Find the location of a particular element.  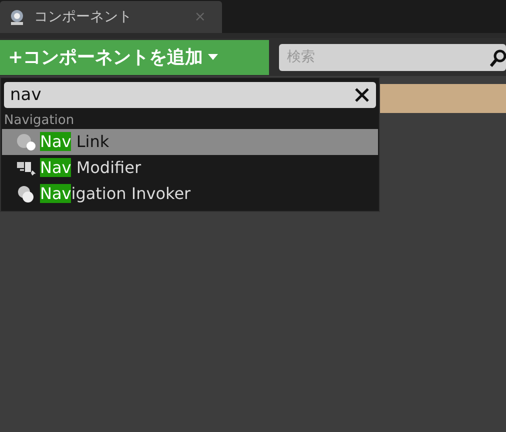

component-item: Nav Link is located at coordinates (190, 142).